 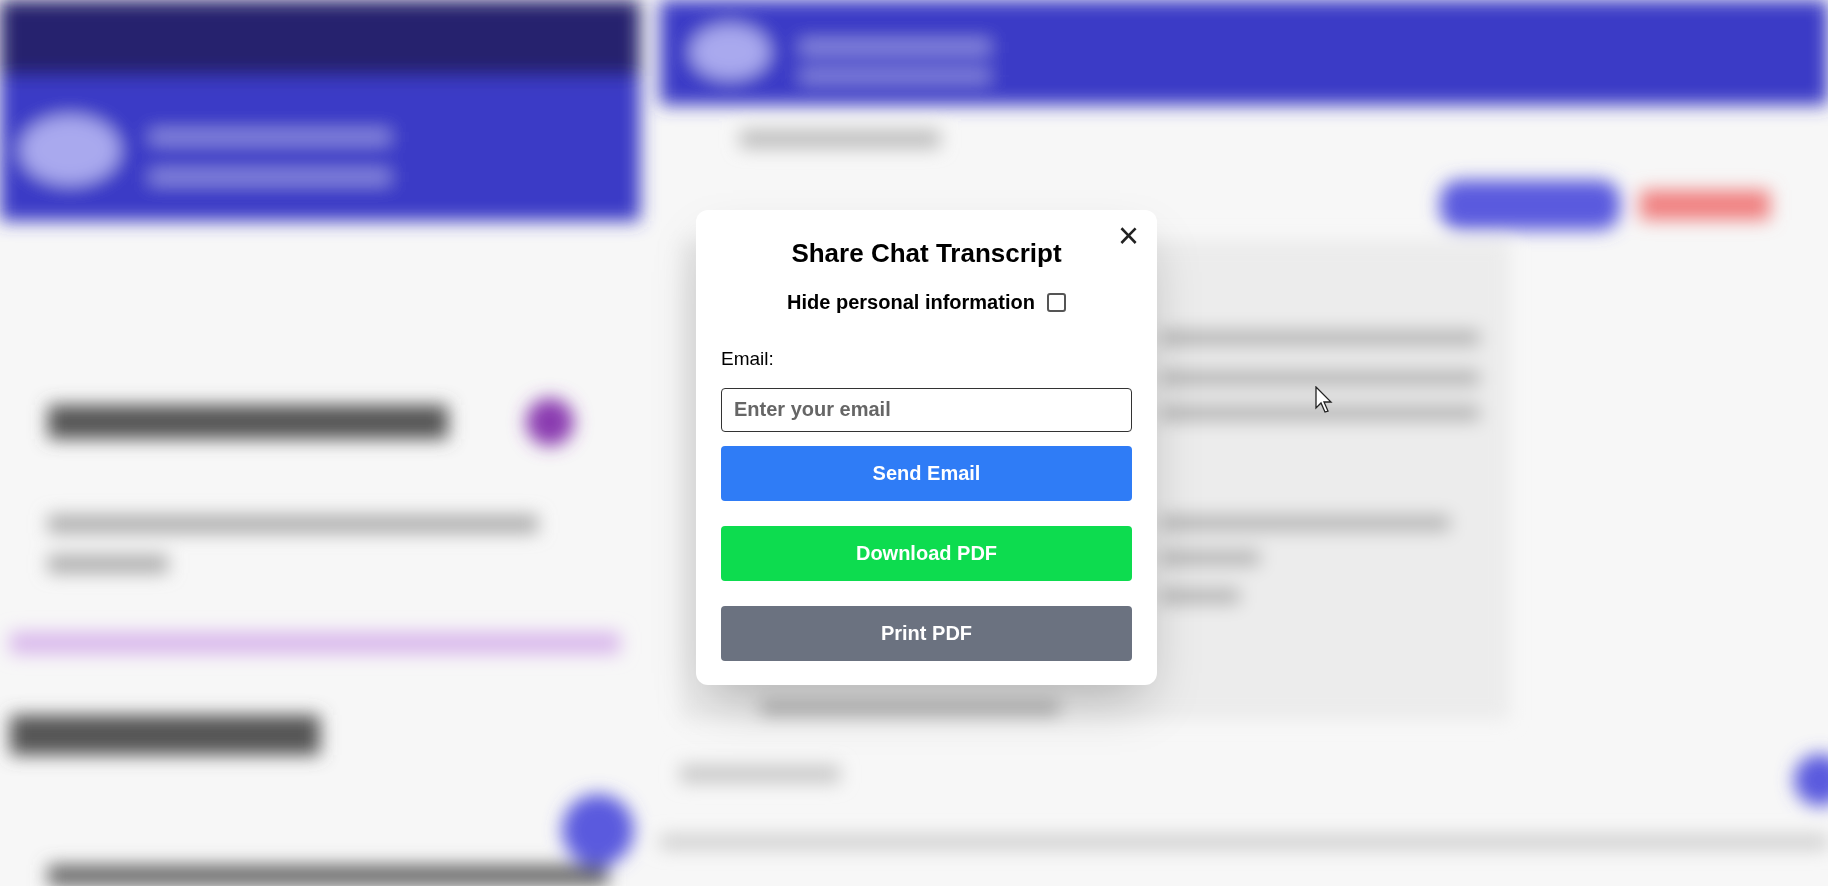 What do you see at coordinates (926, 633) in the screenshot?
I see `action-button: Print PDF` at bounding box center [926, 633].